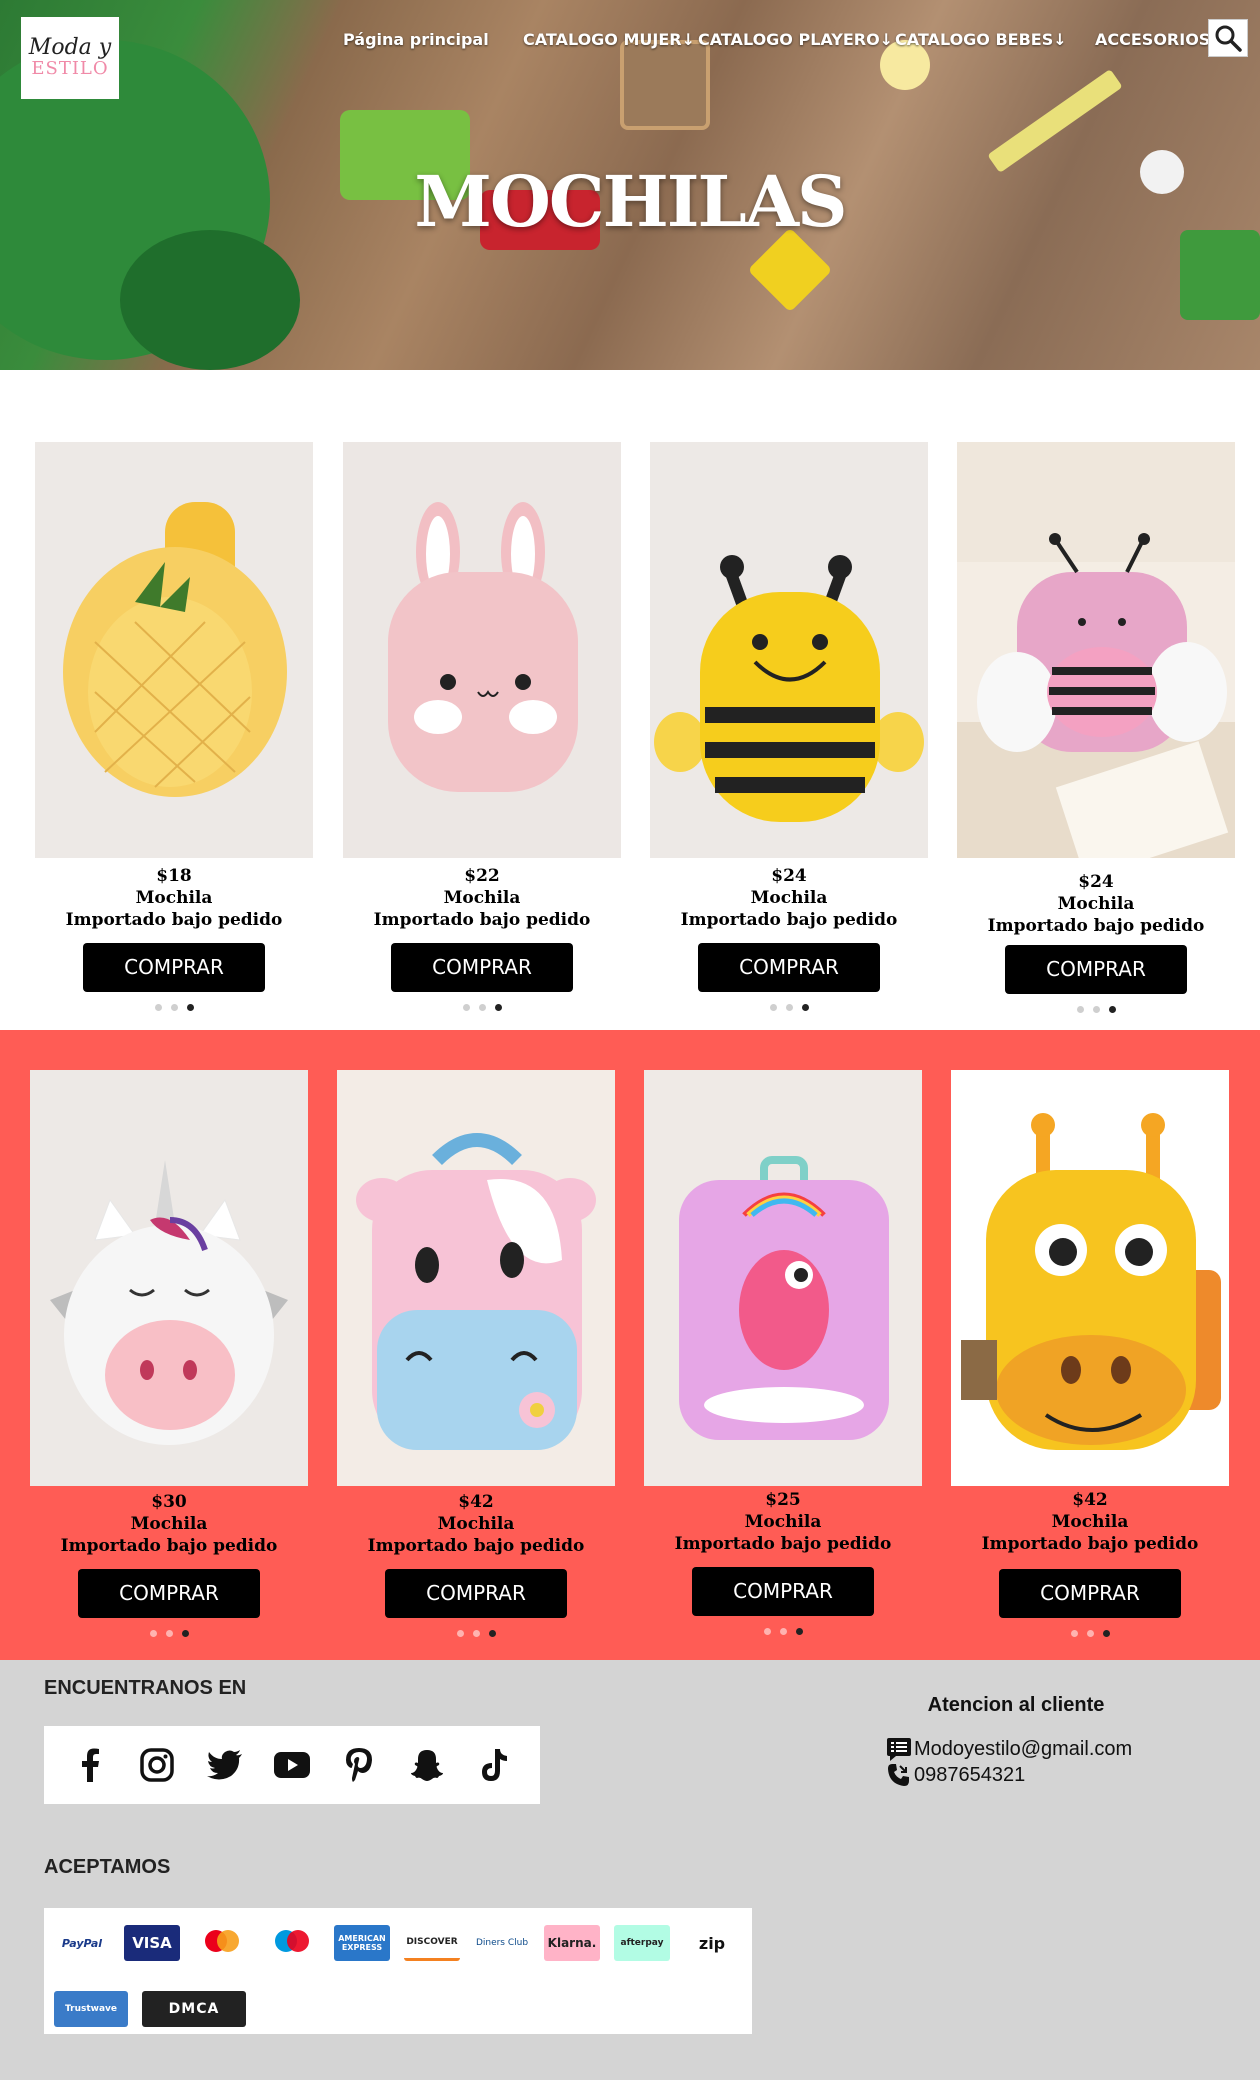  Describe the element at coordinates (292, 1765) in the screenshot. I see `youtube-icon` at that location.